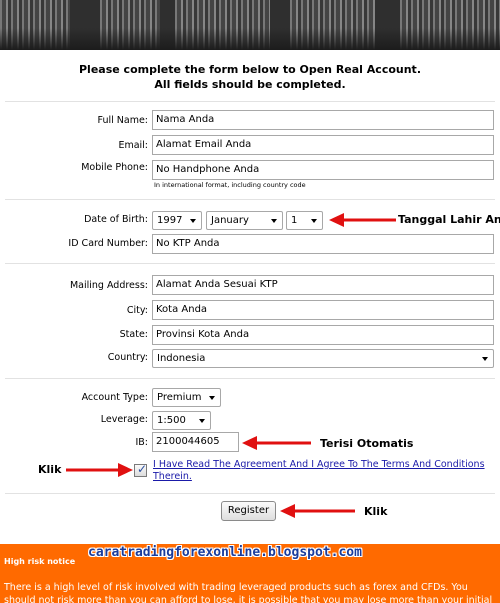 The image size is (500, 603). Describe the element at coordinates (108, 243) in the screenshot. I see `id-card-label: ID Card Number:` at that location.